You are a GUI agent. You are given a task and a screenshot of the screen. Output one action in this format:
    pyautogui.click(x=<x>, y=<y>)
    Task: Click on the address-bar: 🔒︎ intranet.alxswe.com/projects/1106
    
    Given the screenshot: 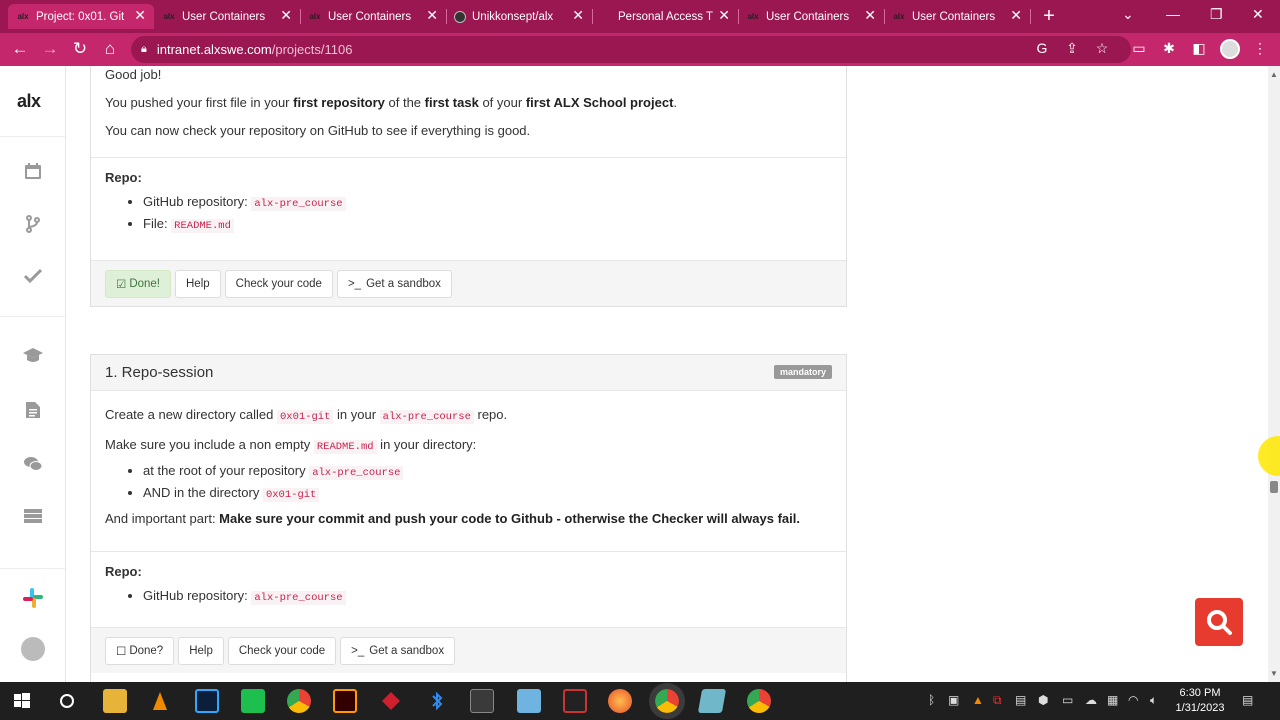 What is the action you would take?
    pyautogui.click(x=631, y=49)
    